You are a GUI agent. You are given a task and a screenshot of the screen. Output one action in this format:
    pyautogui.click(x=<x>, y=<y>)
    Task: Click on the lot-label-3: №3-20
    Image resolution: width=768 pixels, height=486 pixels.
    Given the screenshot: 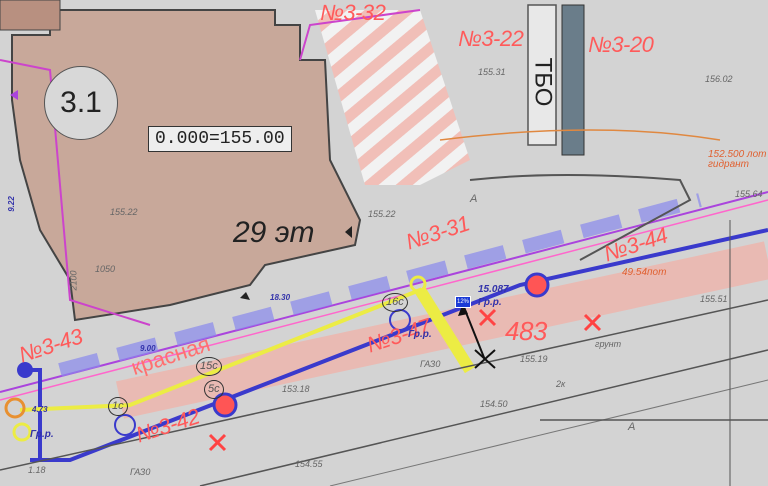 What is the action you would take?
    pyautogui.click(x=621, y=44)
    